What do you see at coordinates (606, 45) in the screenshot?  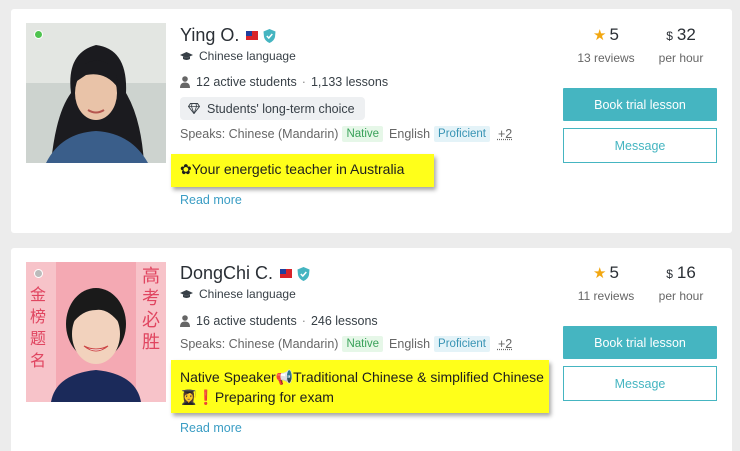 I see `rating-block: ★ 5 13 reviews` at bounding box center [606, 45].